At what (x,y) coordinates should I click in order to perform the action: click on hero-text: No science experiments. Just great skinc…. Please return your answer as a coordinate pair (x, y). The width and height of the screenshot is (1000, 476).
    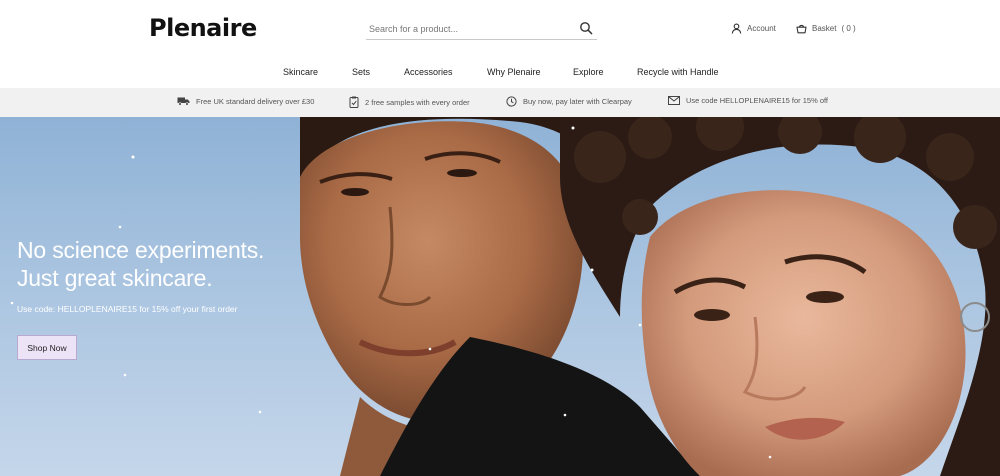
    Looking at the image, I should click on (140, 275).